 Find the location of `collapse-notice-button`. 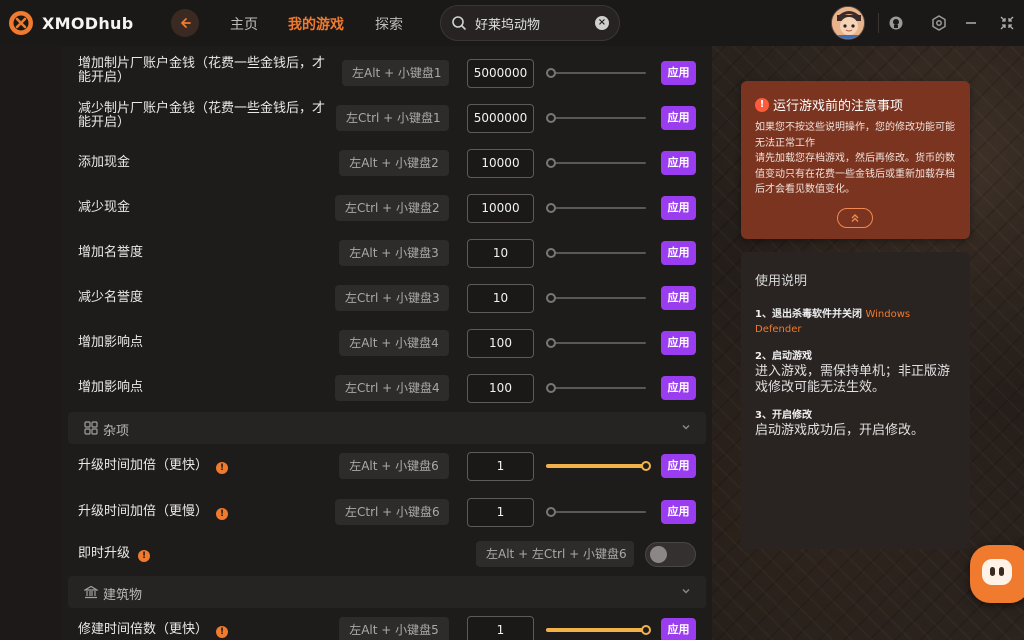

collapse-notice-button is located at coordinates (855, 218).